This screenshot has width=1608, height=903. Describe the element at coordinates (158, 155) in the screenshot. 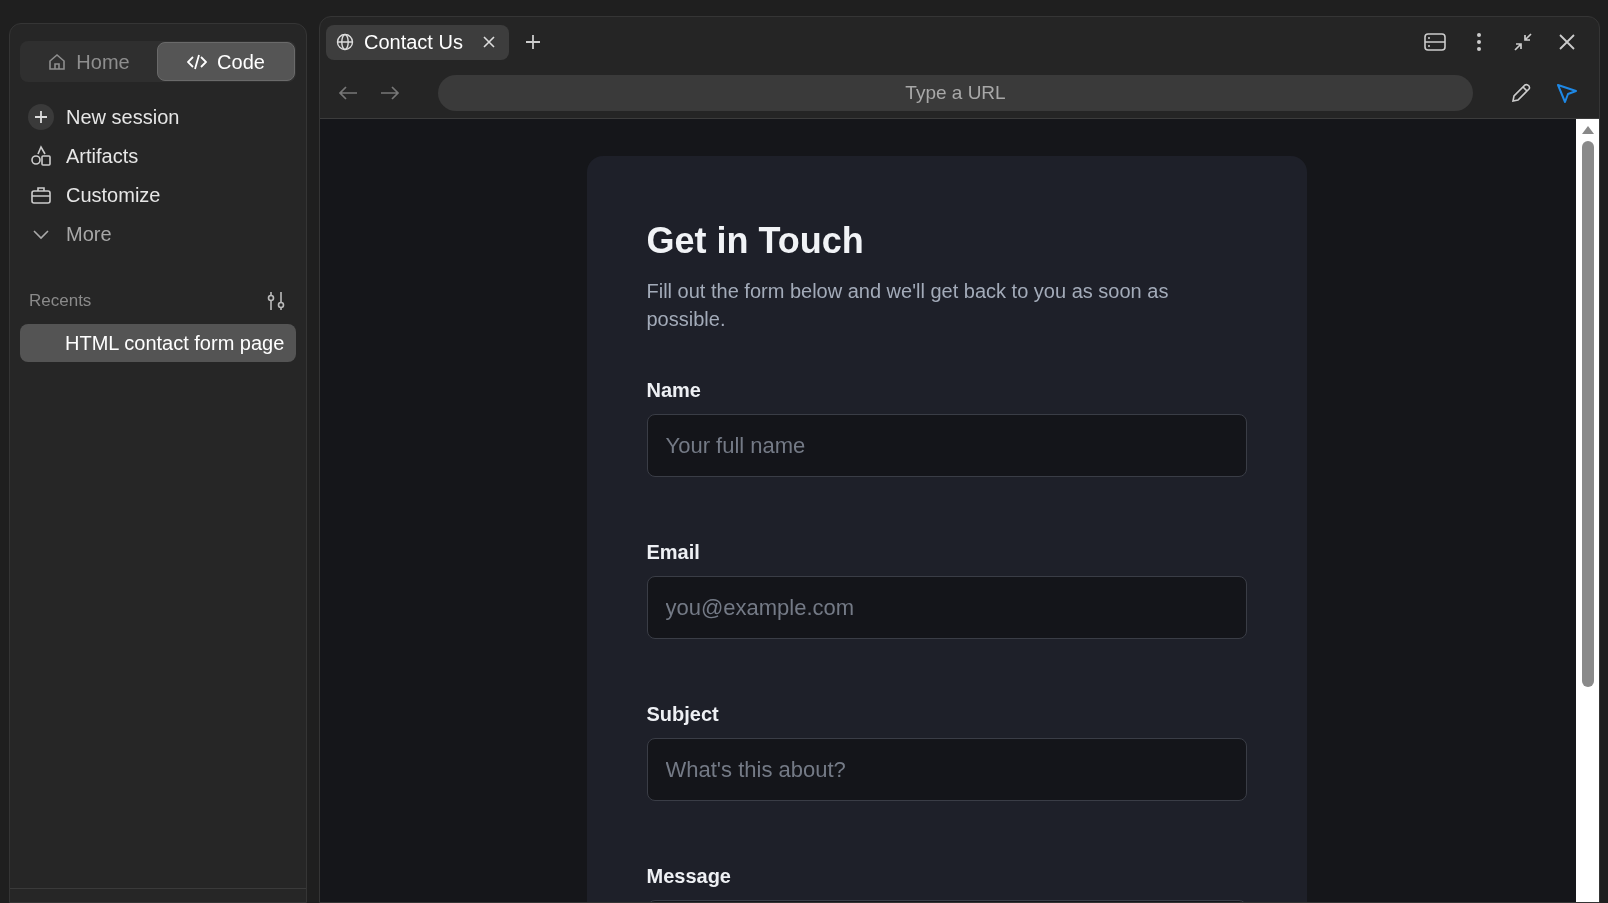

I see `nav-item: Artifacts` at that location.